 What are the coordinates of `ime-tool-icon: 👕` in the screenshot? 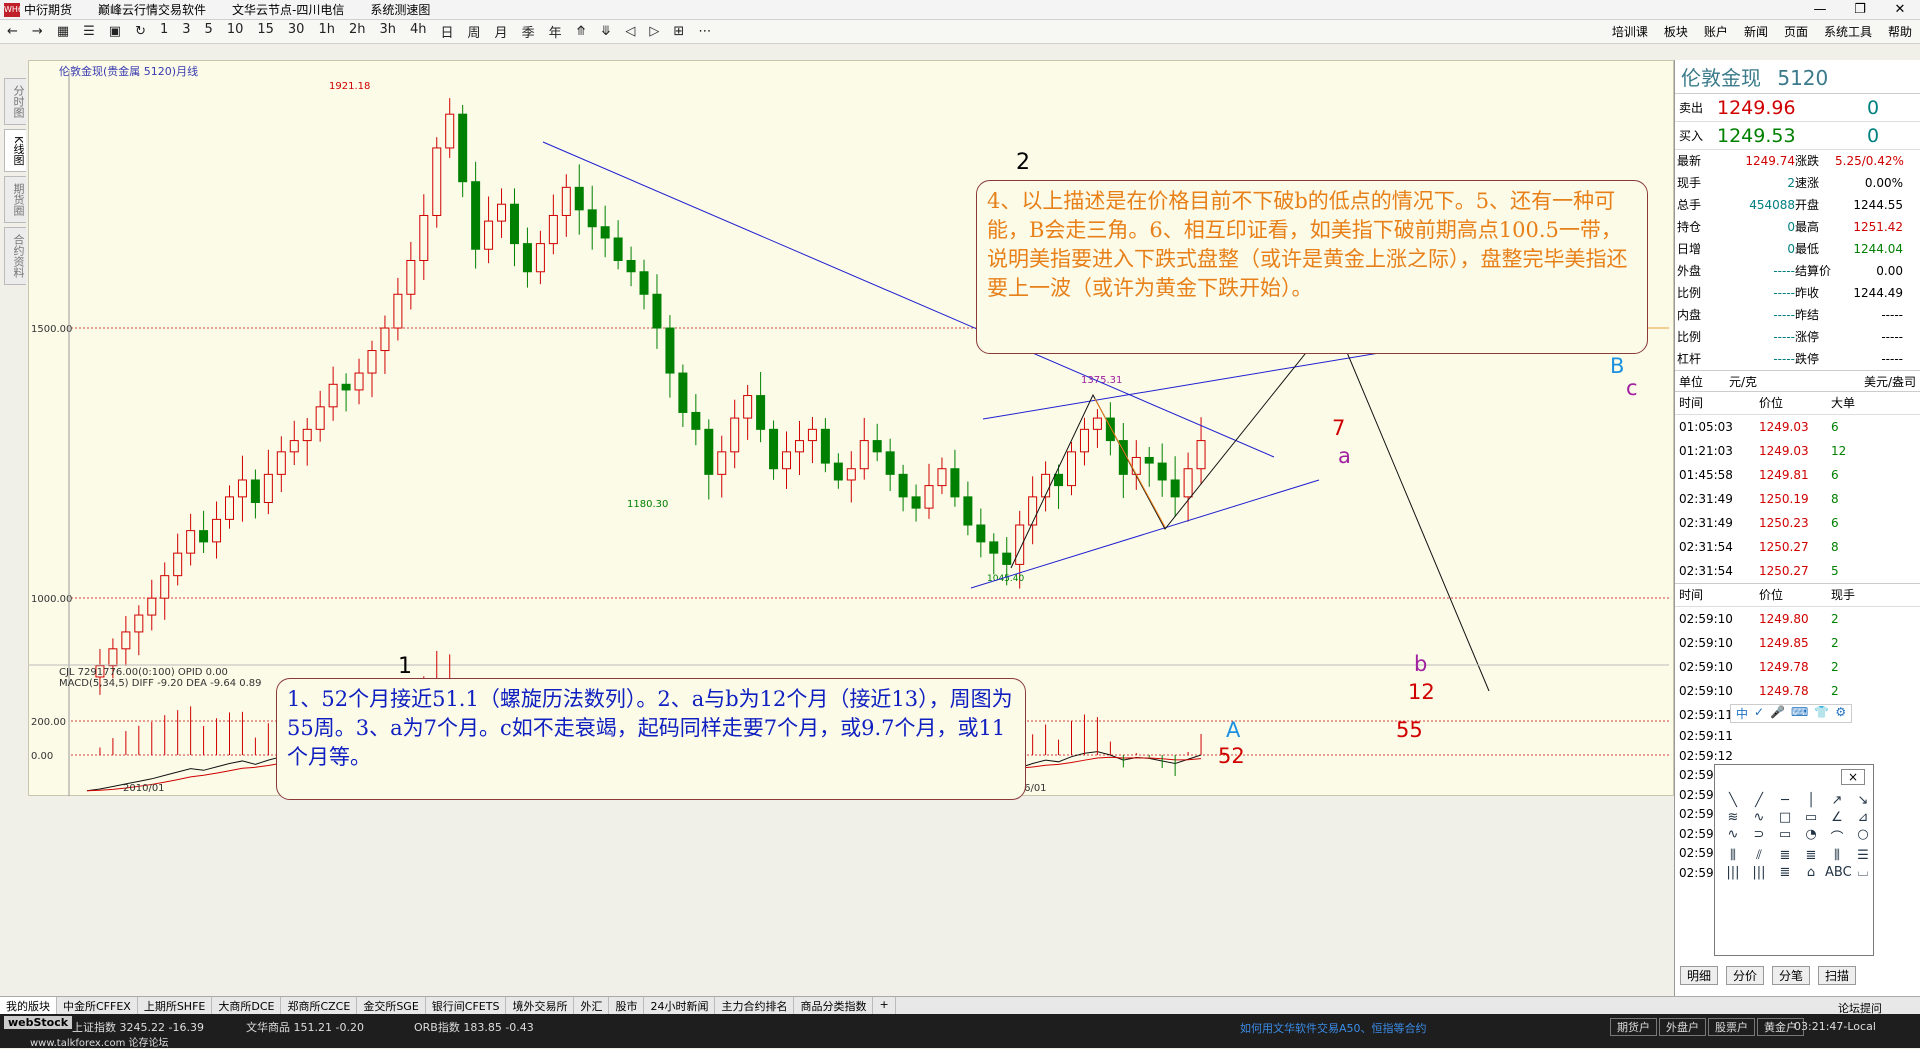 It's located at (1821, 713).